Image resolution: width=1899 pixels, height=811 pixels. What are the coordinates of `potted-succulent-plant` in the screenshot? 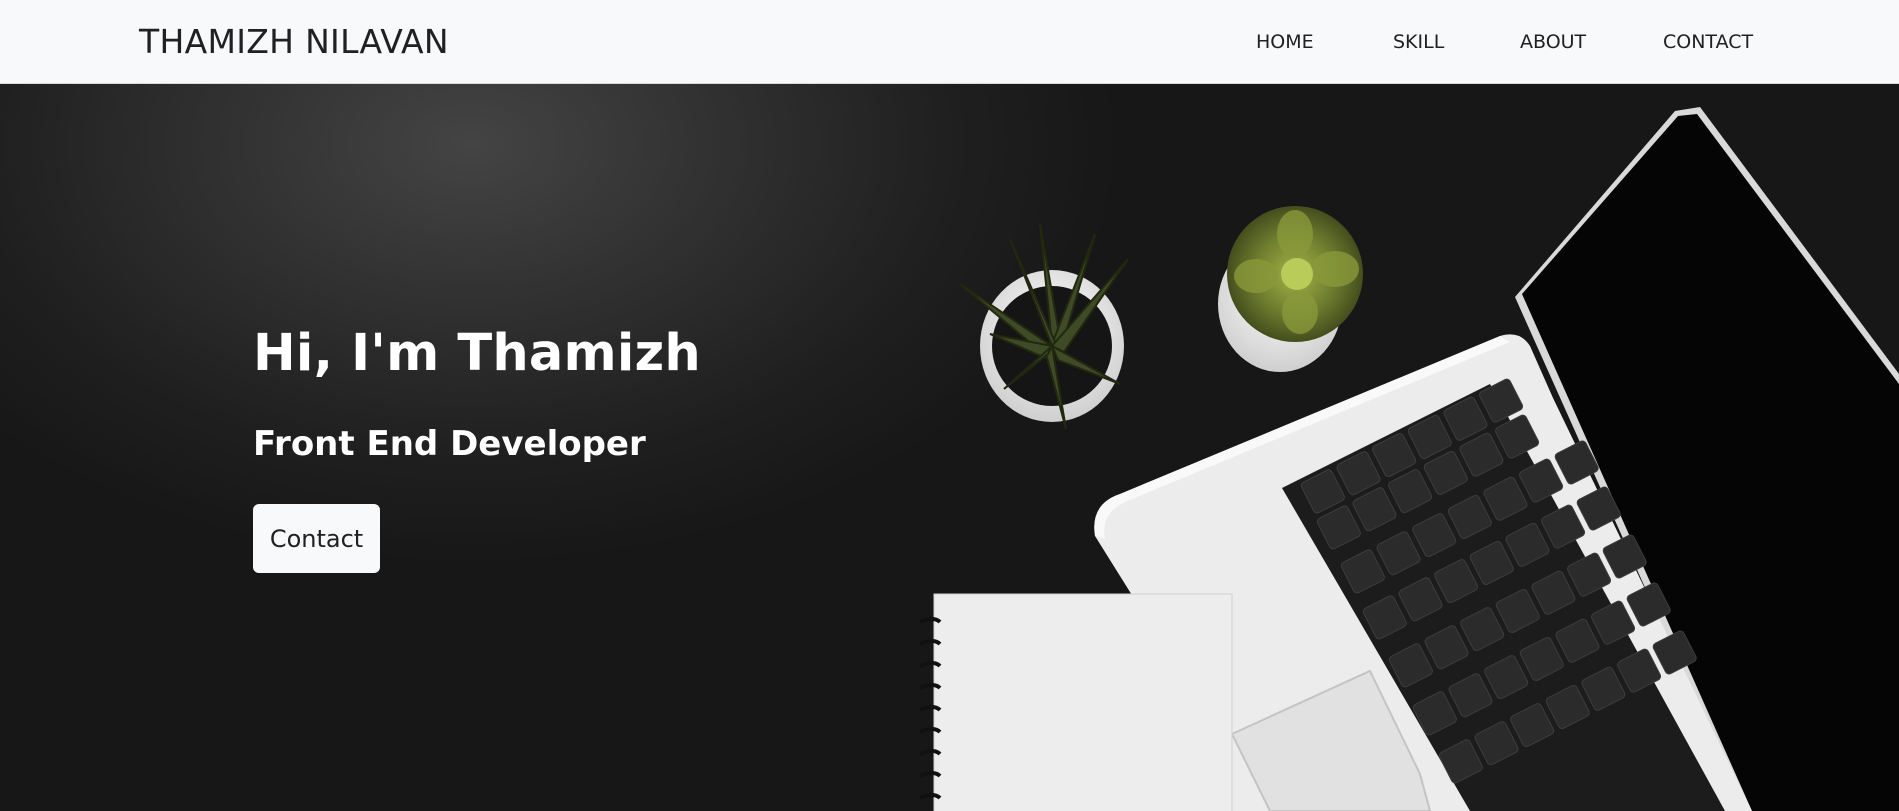 It's located at (1290, 289).